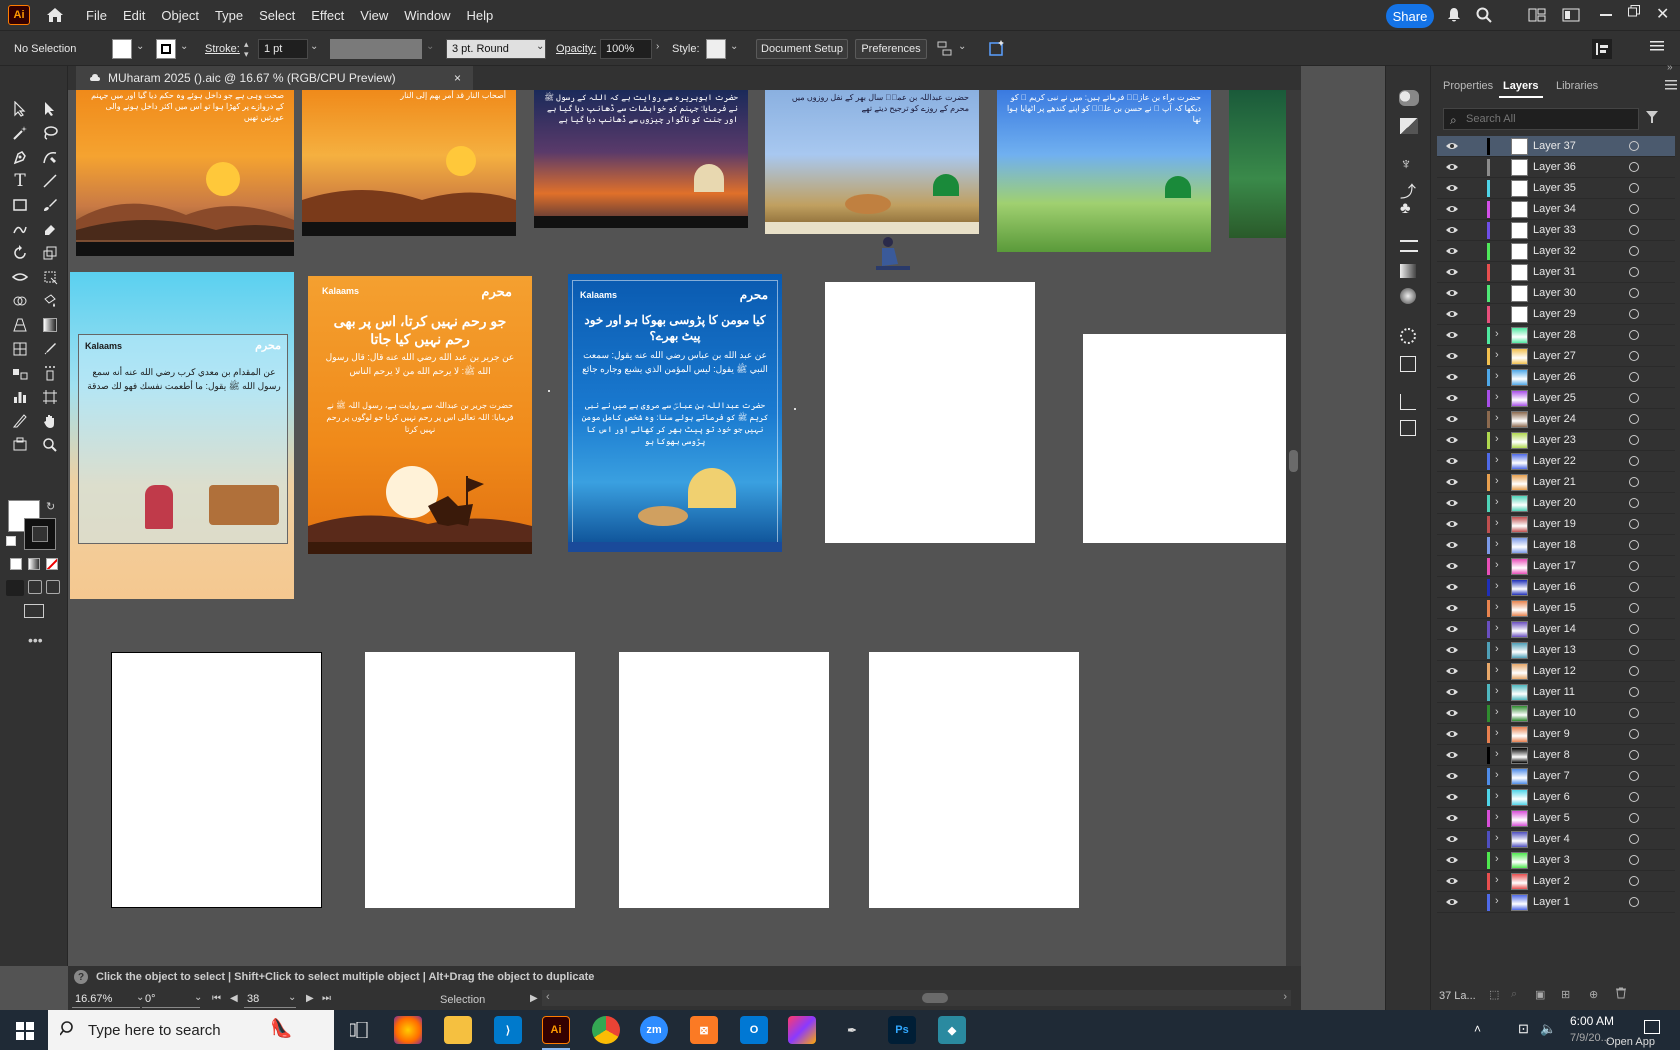 Image resolution: width=1680 pixels, height=1050 pixels. What do you see at coordinates (1554, 503) in the screenshot?
I see `layer-name: Layer 20` at bounding box center [1554, 503].